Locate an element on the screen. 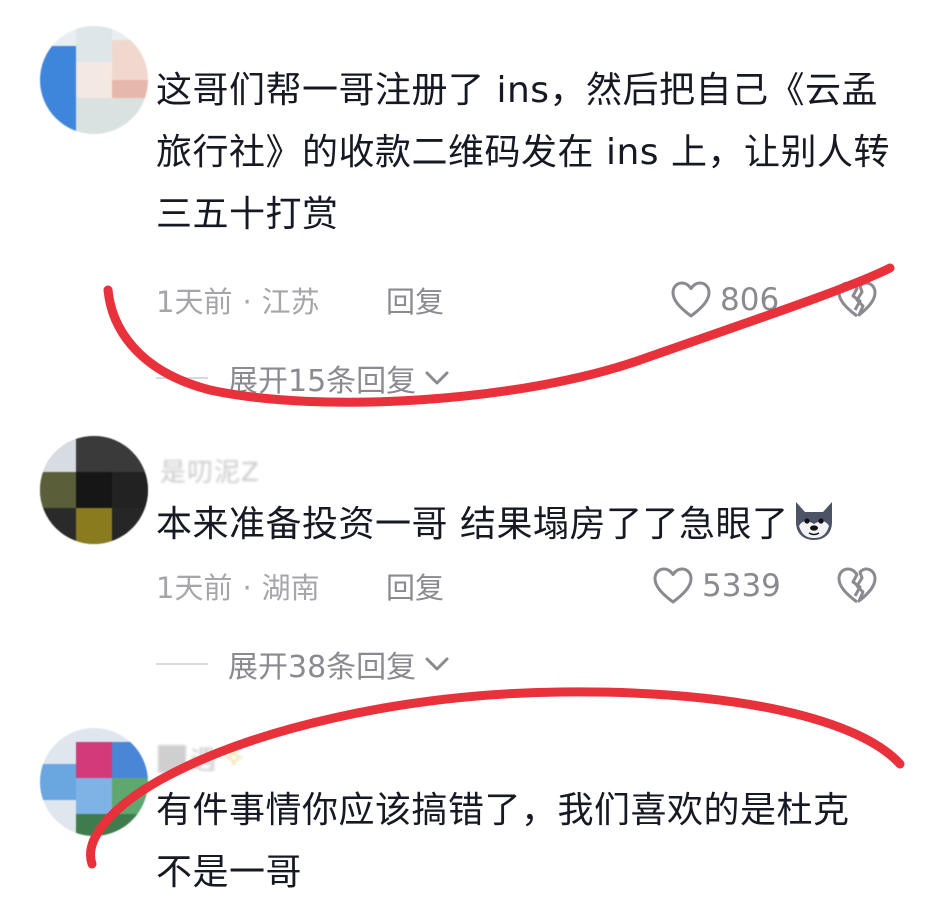 The image size is (926, 919). username-blur is located at coordinates (172, 758).